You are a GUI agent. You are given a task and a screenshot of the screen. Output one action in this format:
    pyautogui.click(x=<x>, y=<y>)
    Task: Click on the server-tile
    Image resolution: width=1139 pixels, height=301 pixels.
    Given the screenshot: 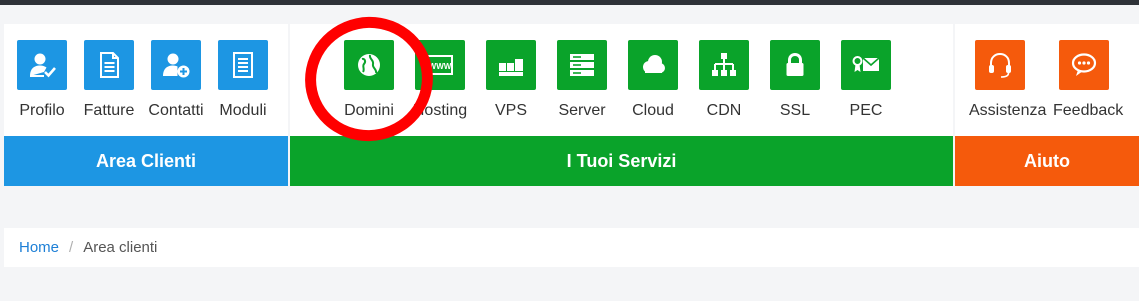 What is the action you would take?
    pyautogui.click(x=582, y=65)
    